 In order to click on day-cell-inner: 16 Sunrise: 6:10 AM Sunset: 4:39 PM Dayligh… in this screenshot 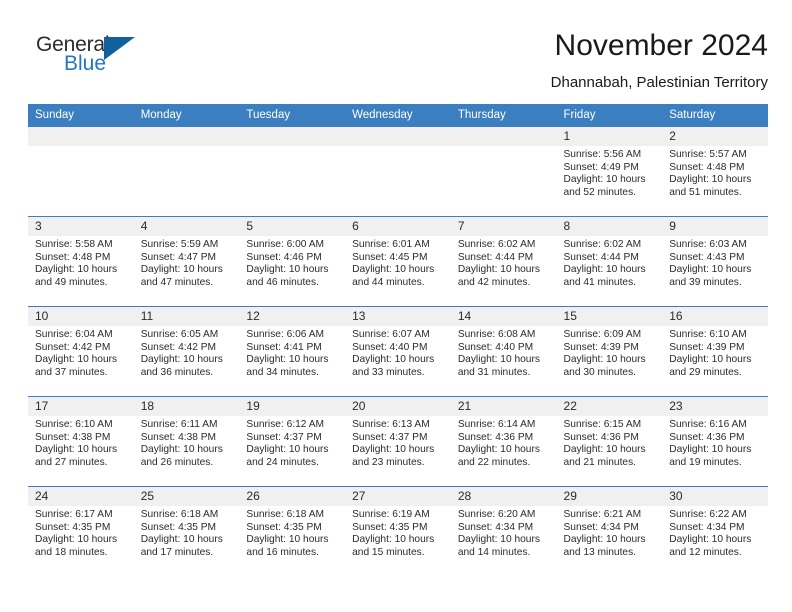, I will do `click(715, 351)`.